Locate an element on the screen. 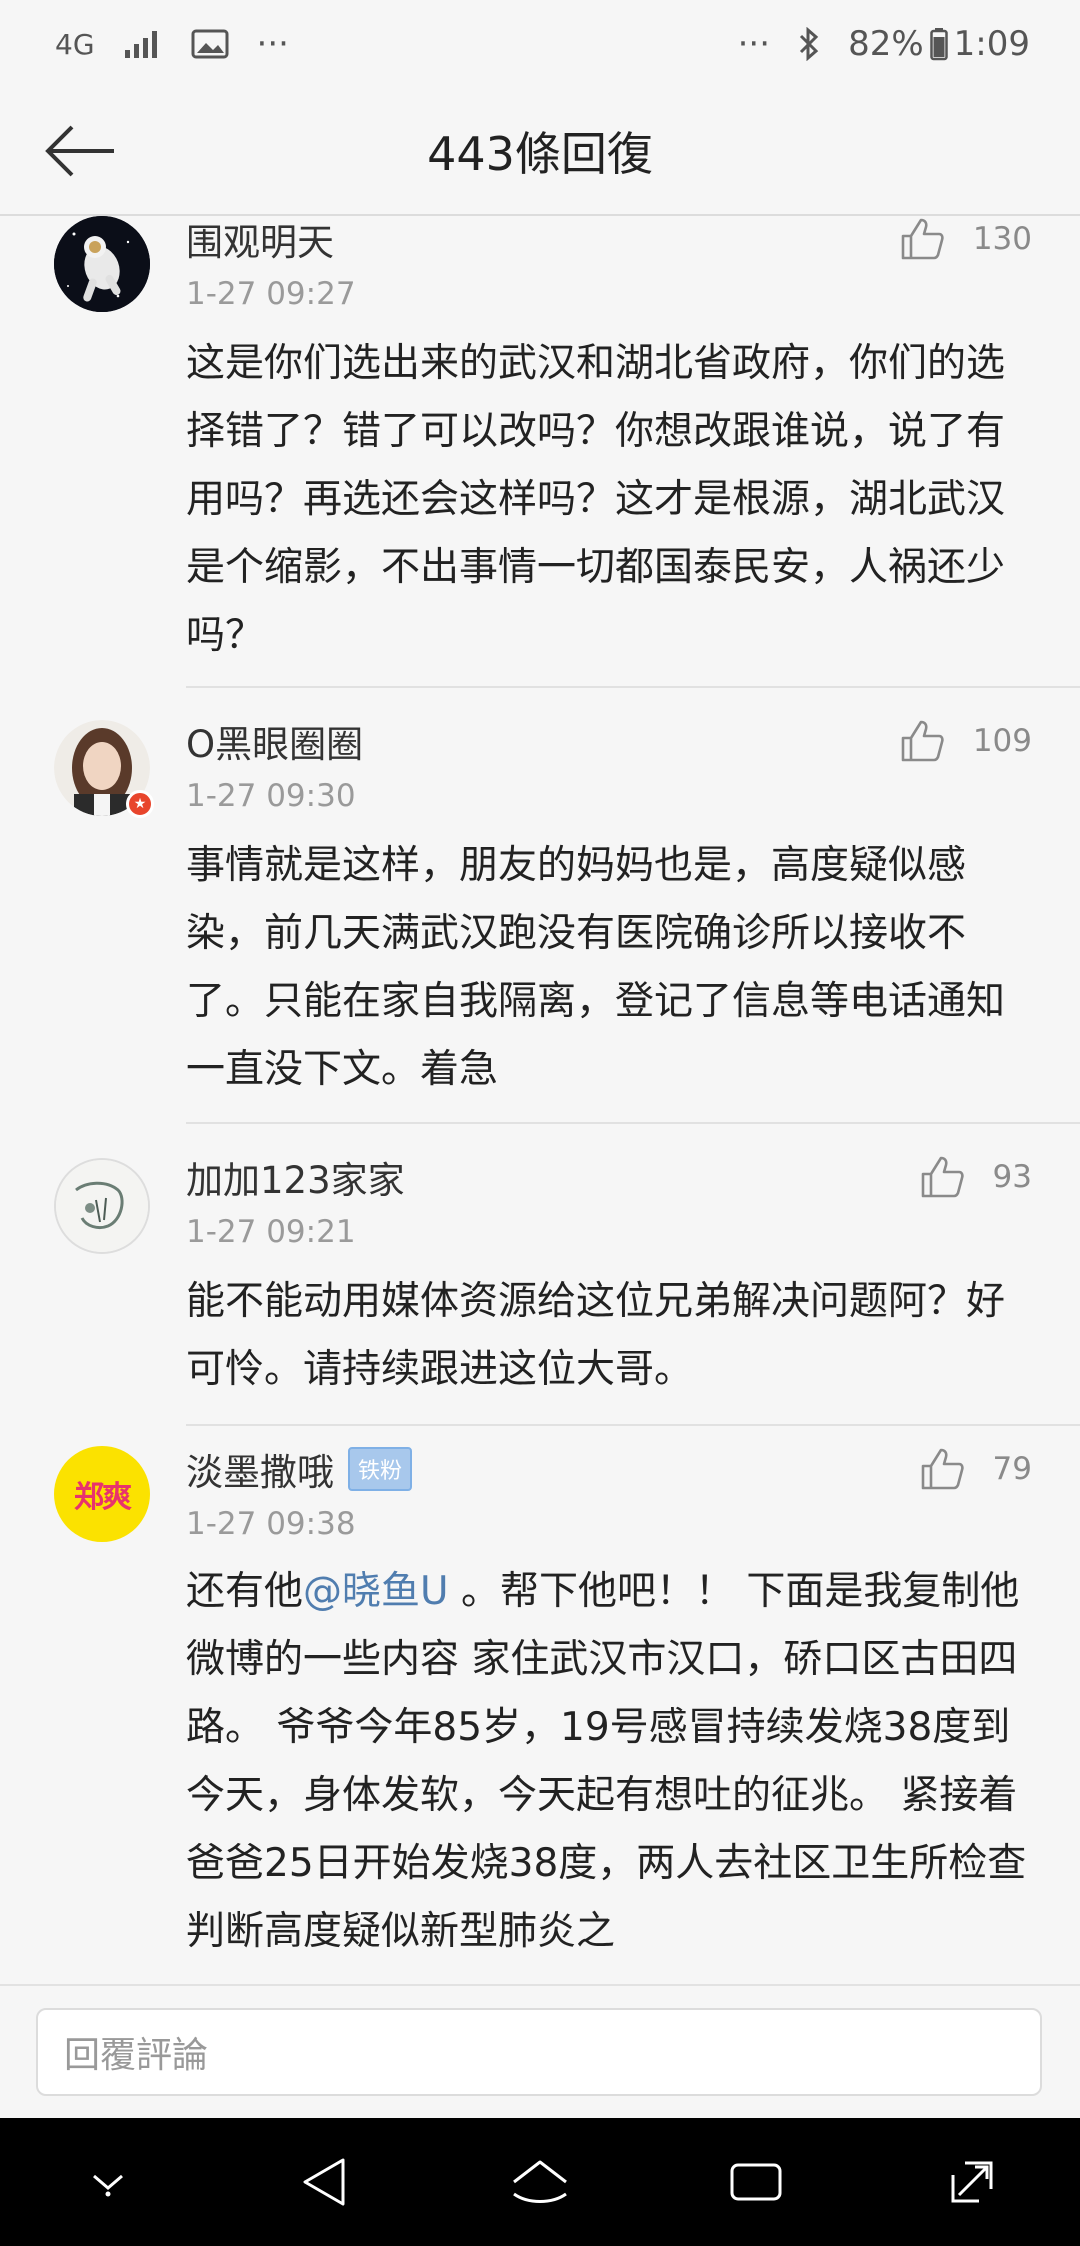 The height and width of the screenshot is (2246, 1080). avatar: 郑爽 is located at coordinates (102, 1494).